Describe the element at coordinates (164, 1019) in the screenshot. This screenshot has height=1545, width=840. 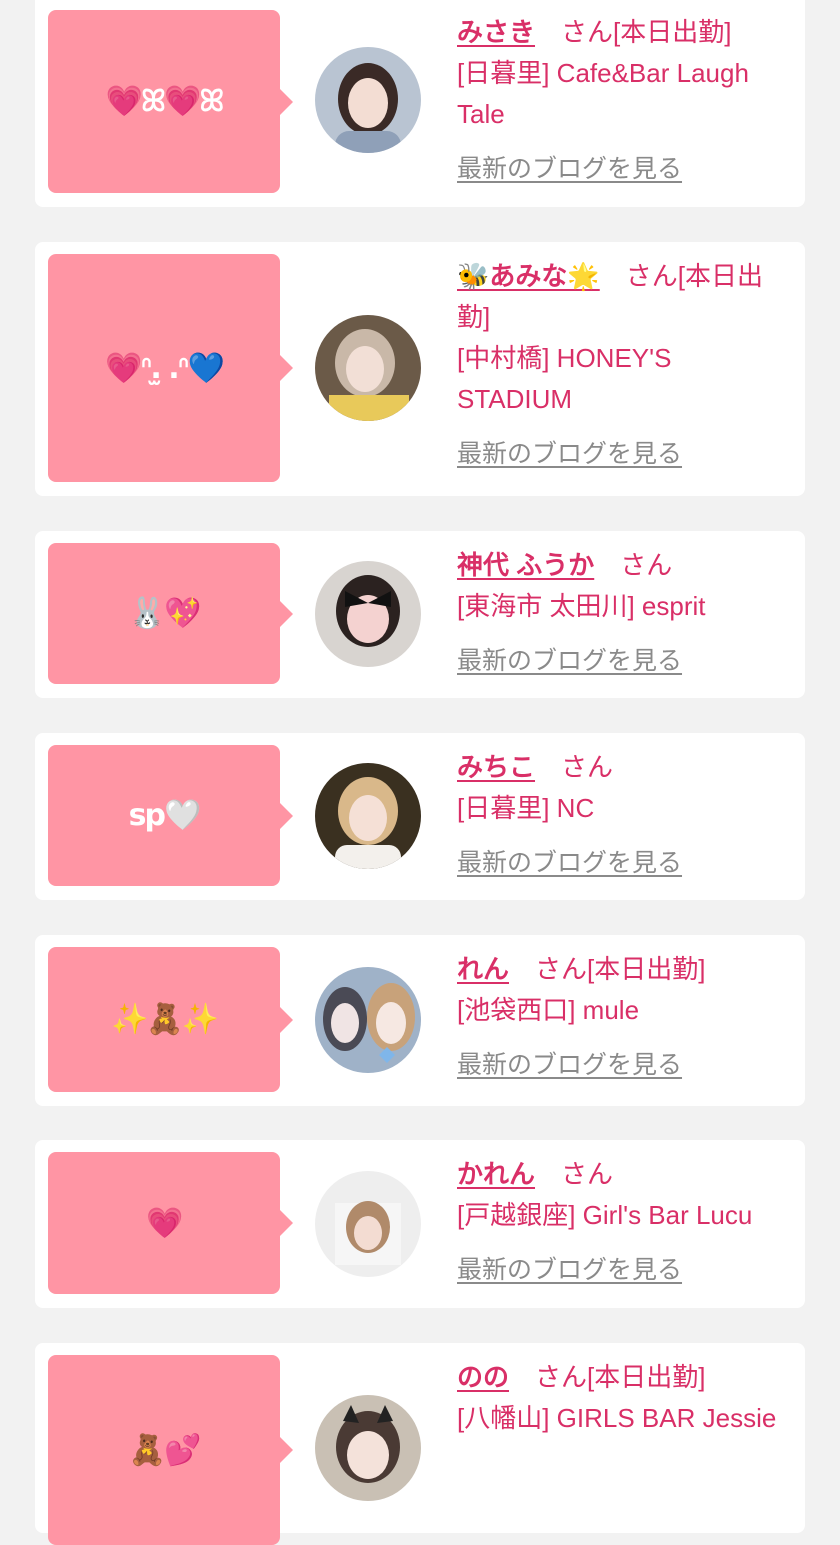
I see `bubble-text: ✨🧸✨` at that location.